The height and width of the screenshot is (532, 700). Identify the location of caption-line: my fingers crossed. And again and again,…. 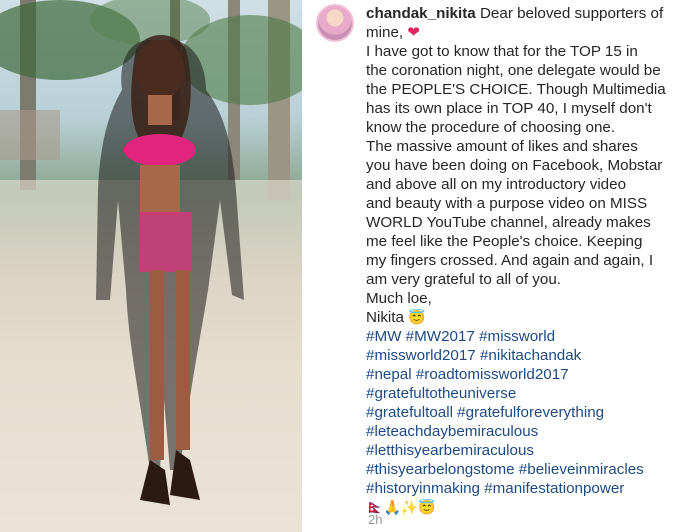
(510, 260).